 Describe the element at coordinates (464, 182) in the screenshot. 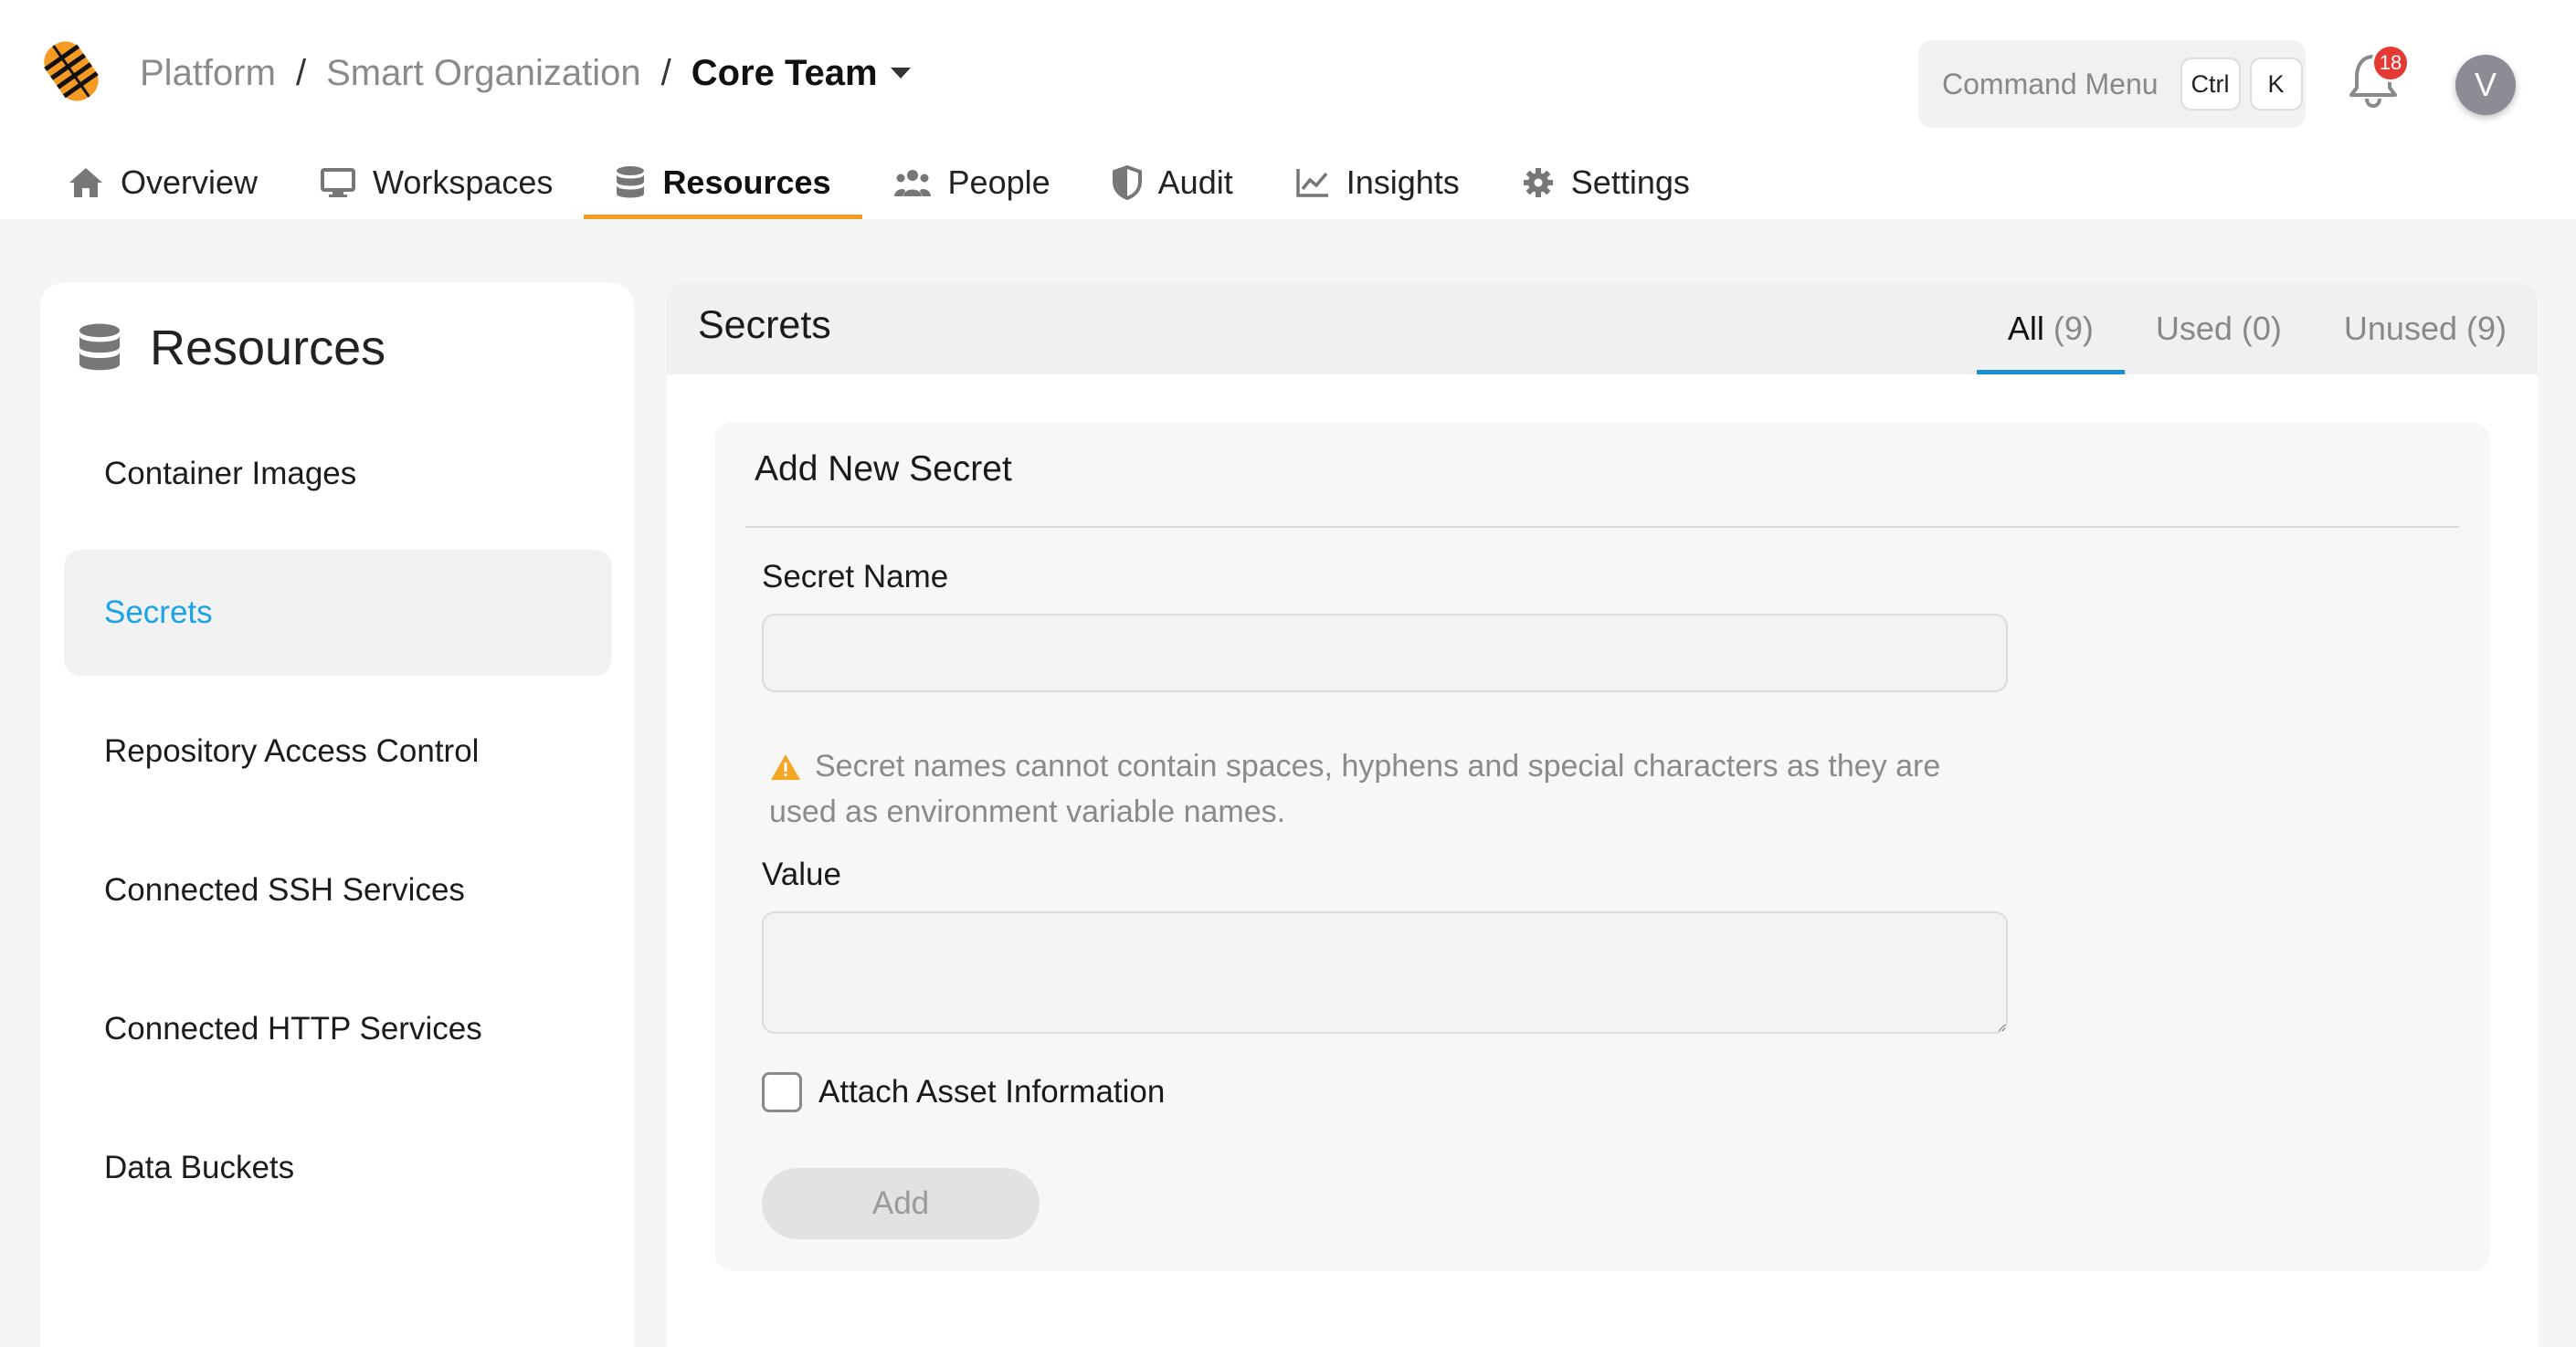

I see `tab-workspaces-label: Workspaces` at that location.